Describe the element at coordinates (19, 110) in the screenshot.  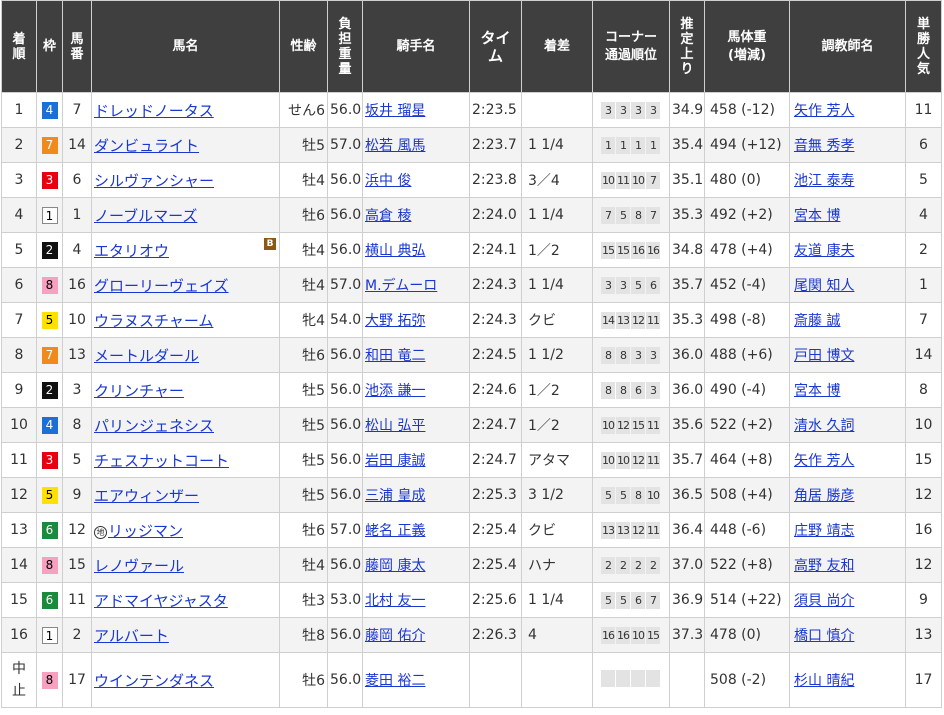
I see `cell-rank: 1` at that location.